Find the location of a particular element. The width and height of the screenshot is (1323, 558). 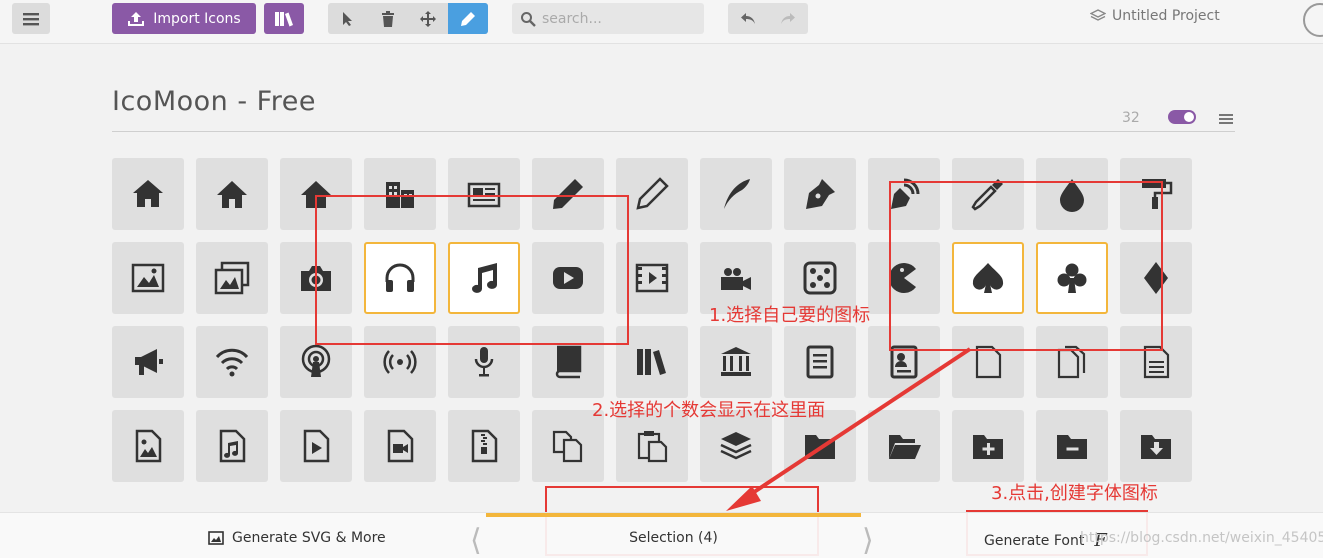

move-tool-button is located at coordinates (428, 18).